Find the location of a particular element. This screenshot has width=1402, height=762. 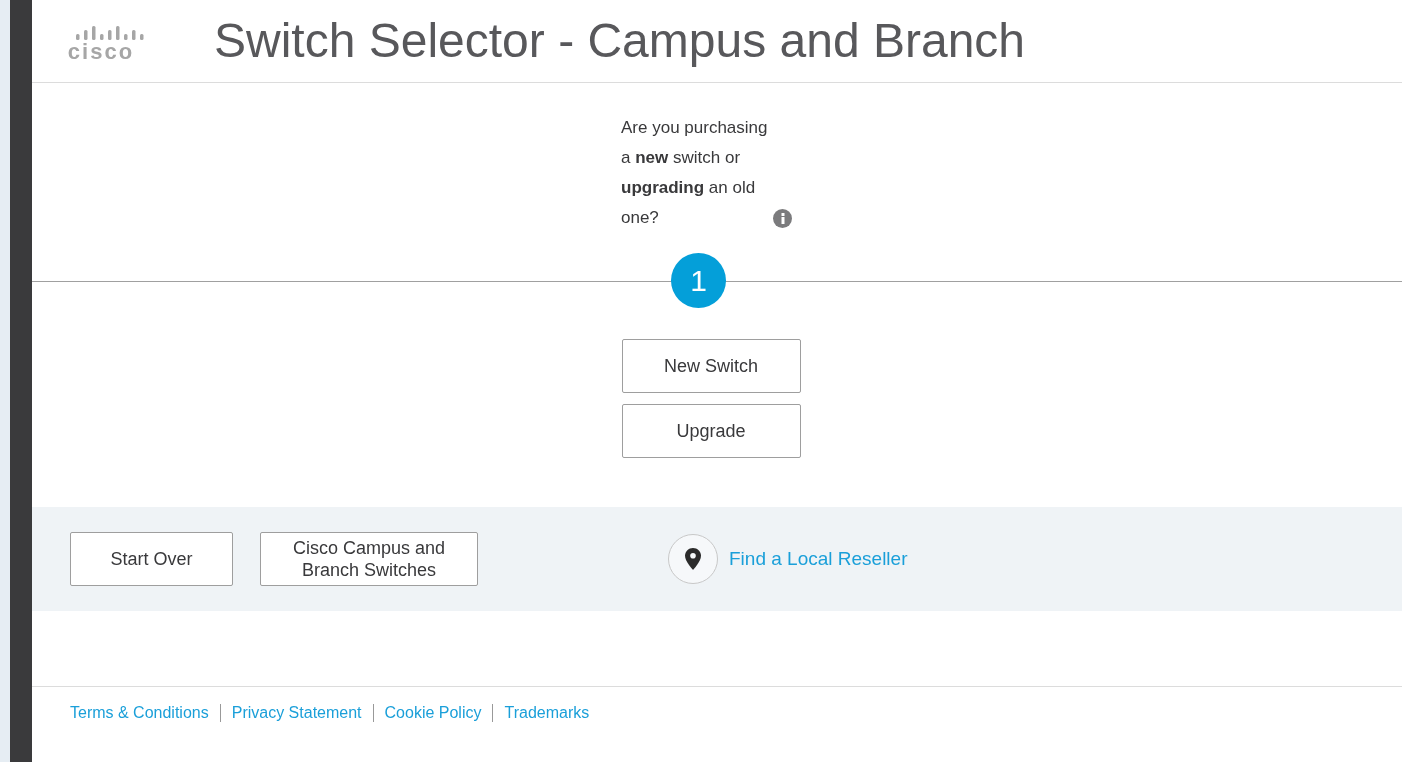

page-title: Switch Selector - Campus and Branch is located at coordinates (620, 41).